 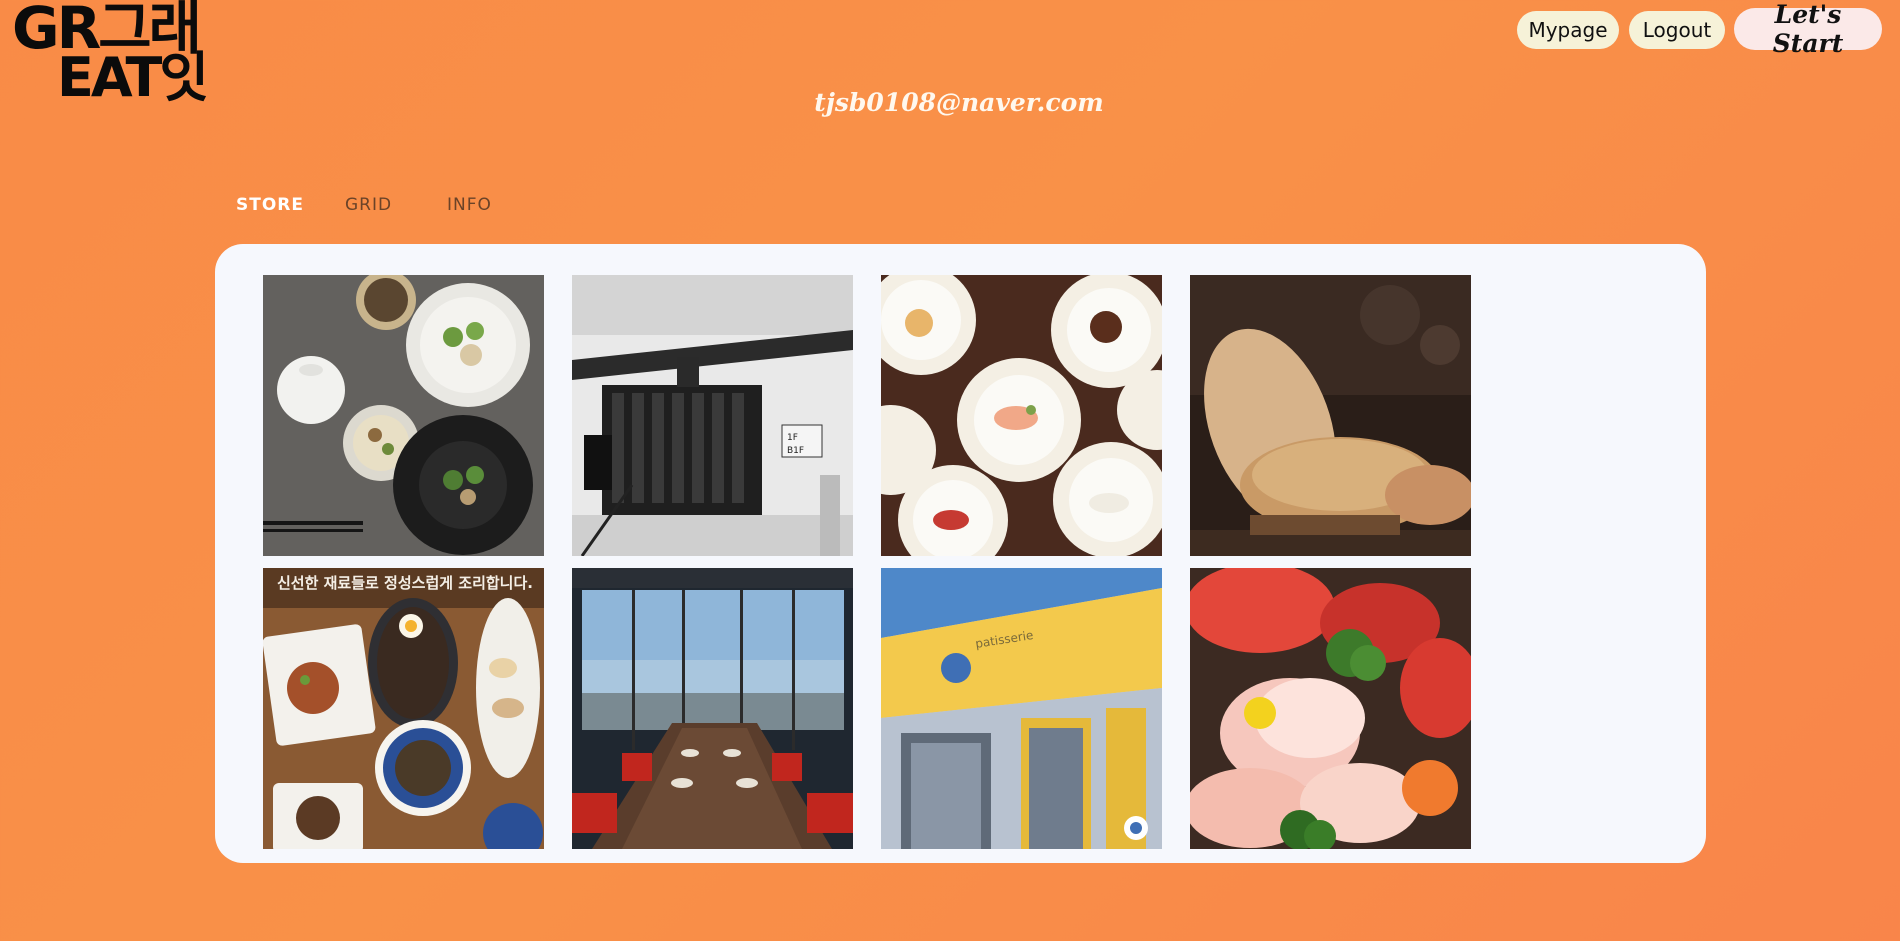 I want to click on sushi-plates-photo, so click(x=1021, y=415).